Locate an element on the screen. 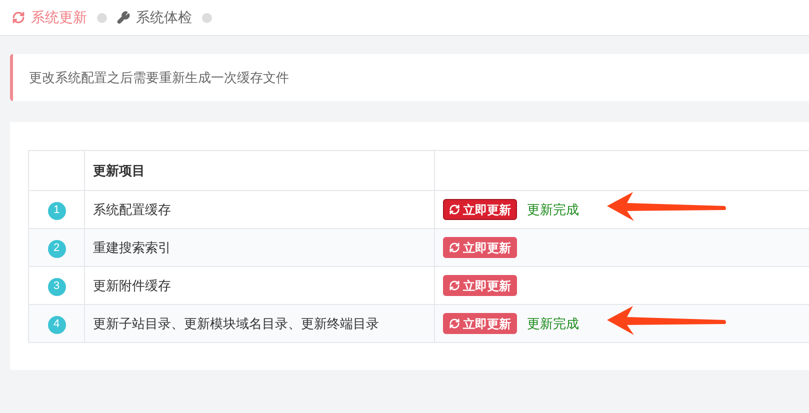 The width and height of the screenshot is (809, 413). number-badge: 1 is located at coordinates (57, 211).